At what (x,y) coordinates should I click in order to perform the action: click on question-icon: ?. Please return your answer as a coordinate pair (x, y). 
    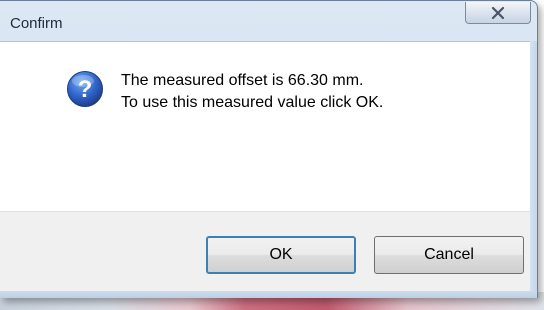
    Looking at the image, I should click on (85, 89).